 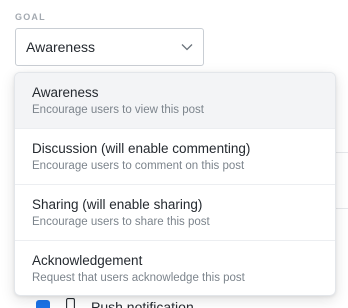 I want to click on push-notification-row: Push notification, so click(x=115, y=303).